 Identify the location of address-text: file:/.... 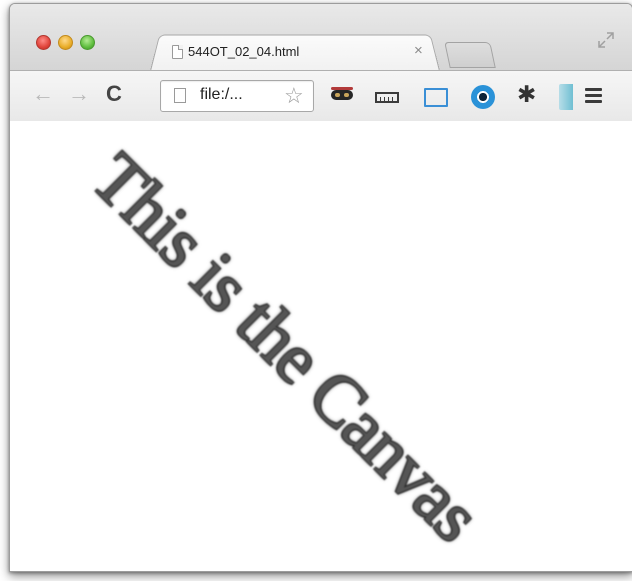
(221, 95).